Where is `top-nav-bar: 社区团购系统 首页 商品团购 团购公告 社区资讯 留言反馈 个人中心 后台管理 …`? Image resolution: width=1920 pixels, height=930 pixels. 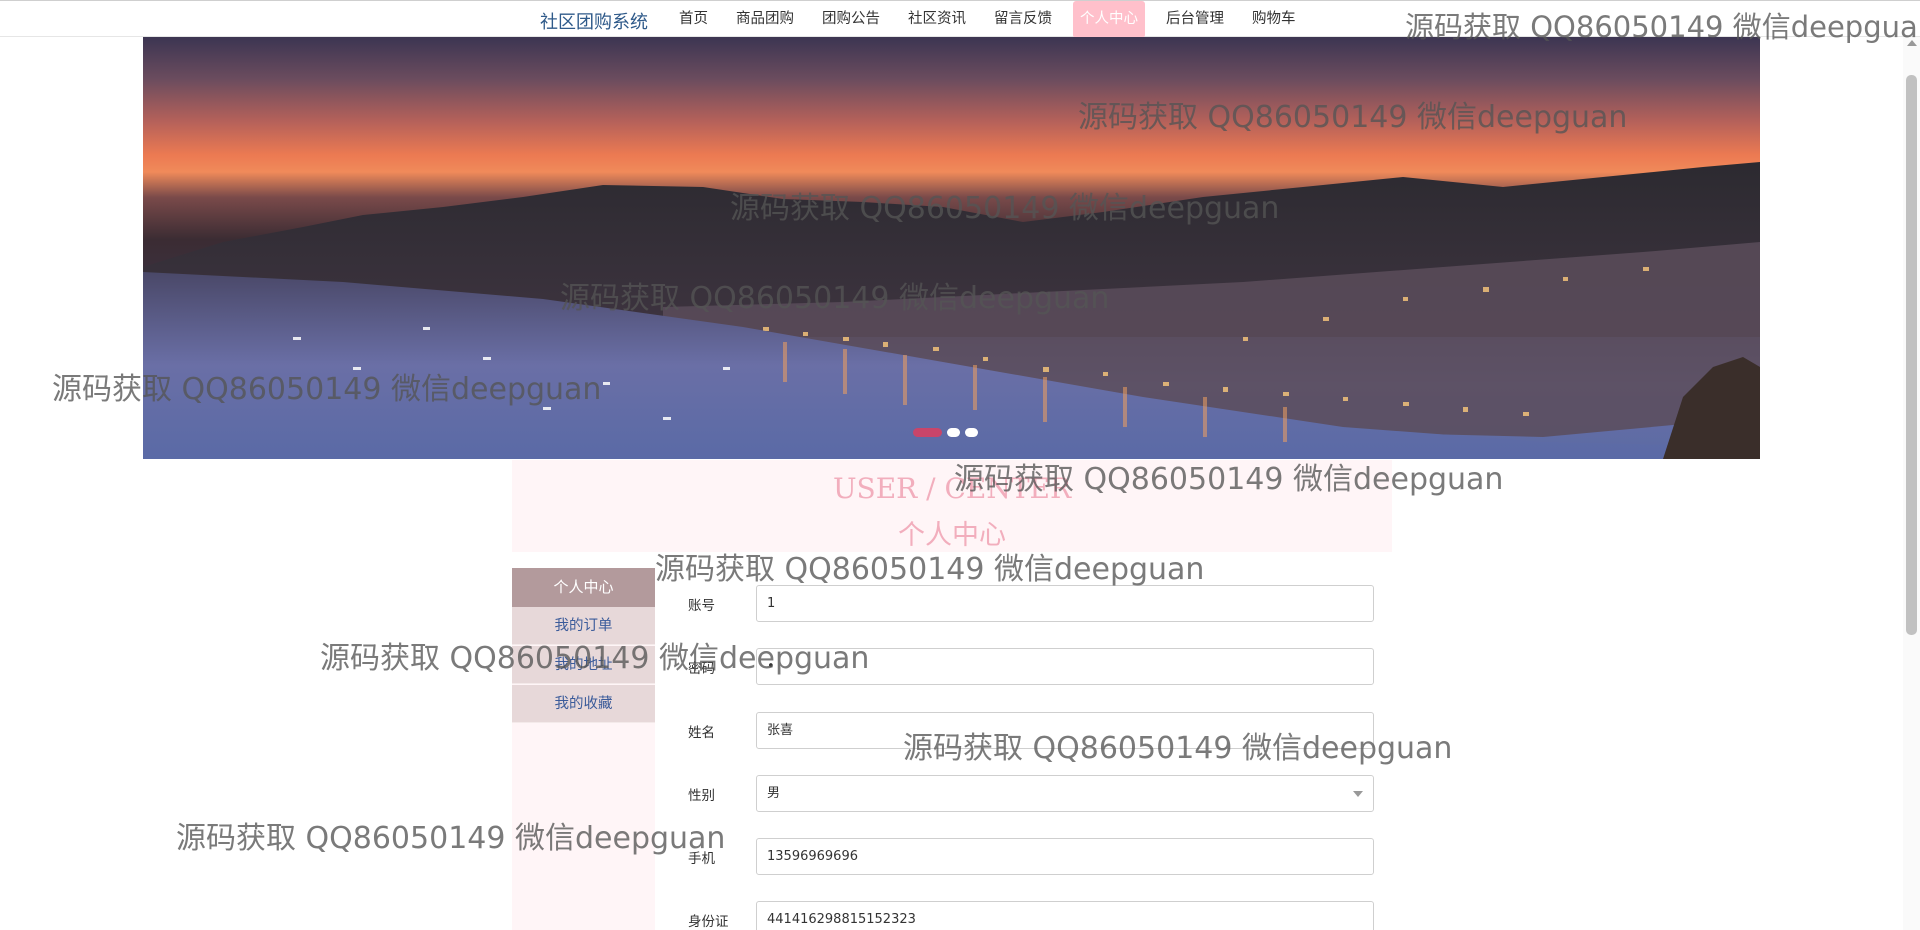
top-nav-bar: 社区团购系统 首页 商品团购 团购公告 社区资讯 留言反馈 个人中心 后台管理 … is located at coordinates (960, 19).